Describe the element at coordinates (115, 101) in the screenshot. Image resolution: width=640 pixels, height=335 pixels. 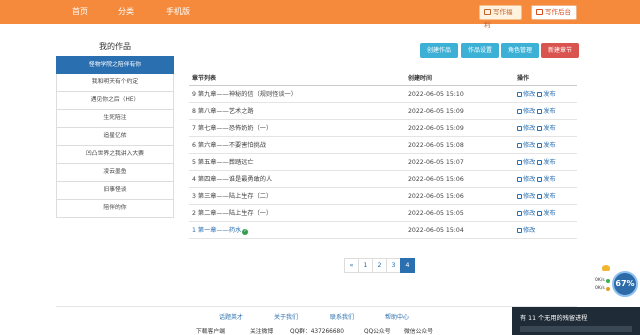
I see `sidebar-item-work: 遇见你之后（HE）` at that location.